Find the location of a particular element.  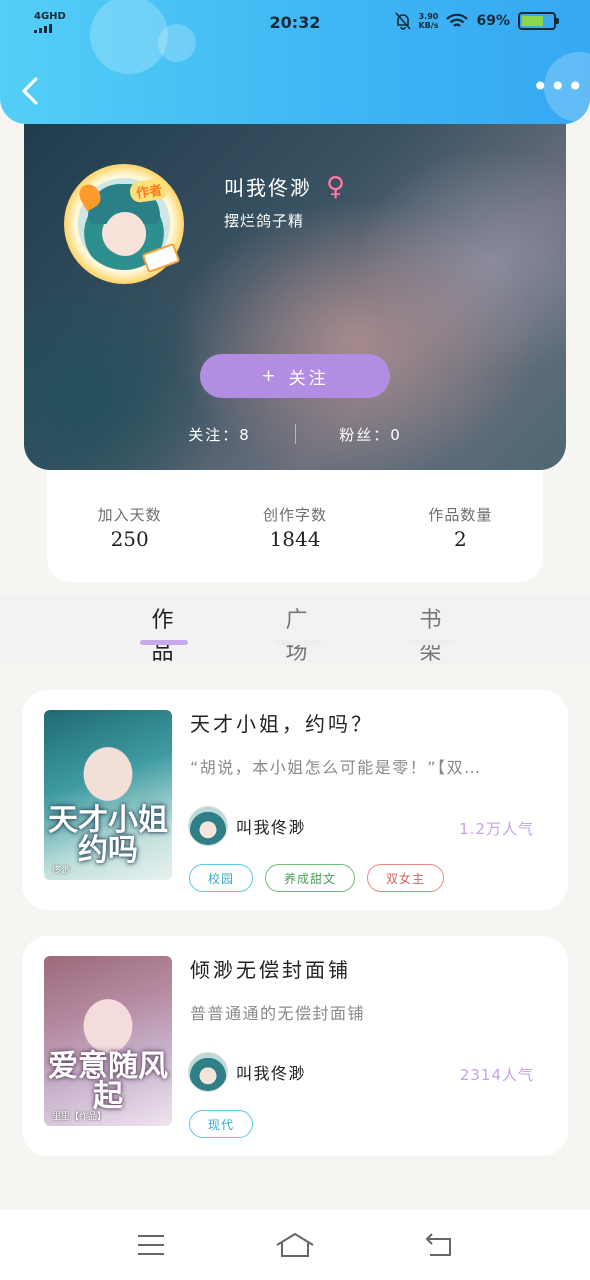

tag-list: 校园 养成甜文 双女主 is located at coordinates (317, 878).